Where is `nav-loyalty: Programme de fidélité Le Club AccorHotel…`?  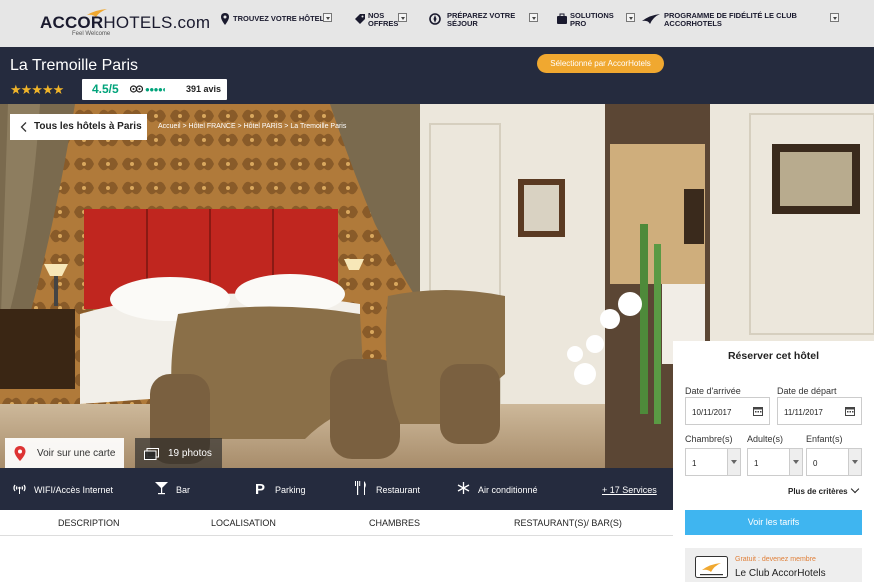 nav-loyalty: Programme de fidélité Le Club AccorHotel… is located at coordinates (742, 24).